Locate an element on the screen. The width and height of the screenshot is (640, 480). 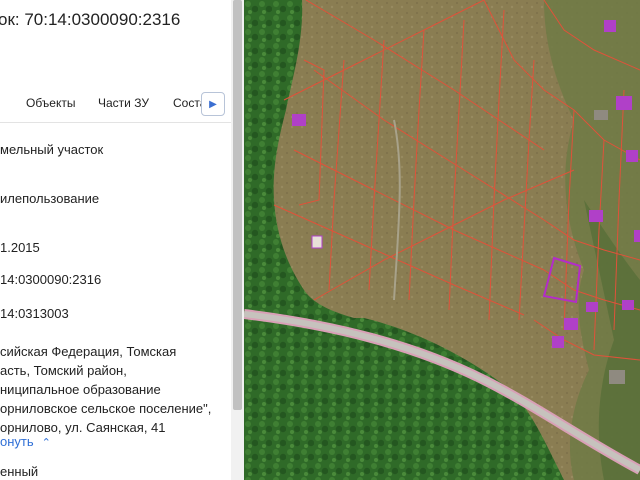
tabs-next-button: ▶ is located at coordinates (213, 104).